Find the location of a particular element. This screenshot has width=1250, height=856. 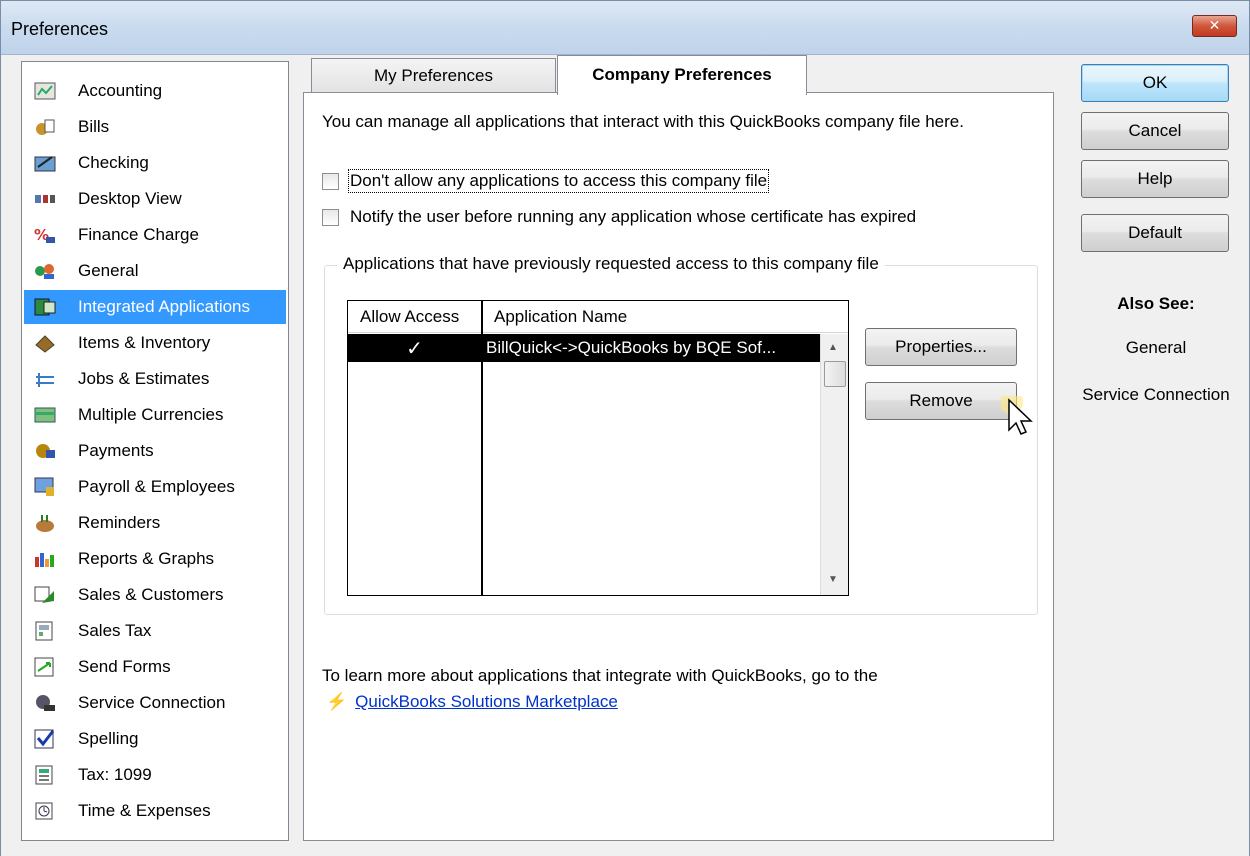

tab-my-preferences: My Preferences is located at coordinates (433, 76).